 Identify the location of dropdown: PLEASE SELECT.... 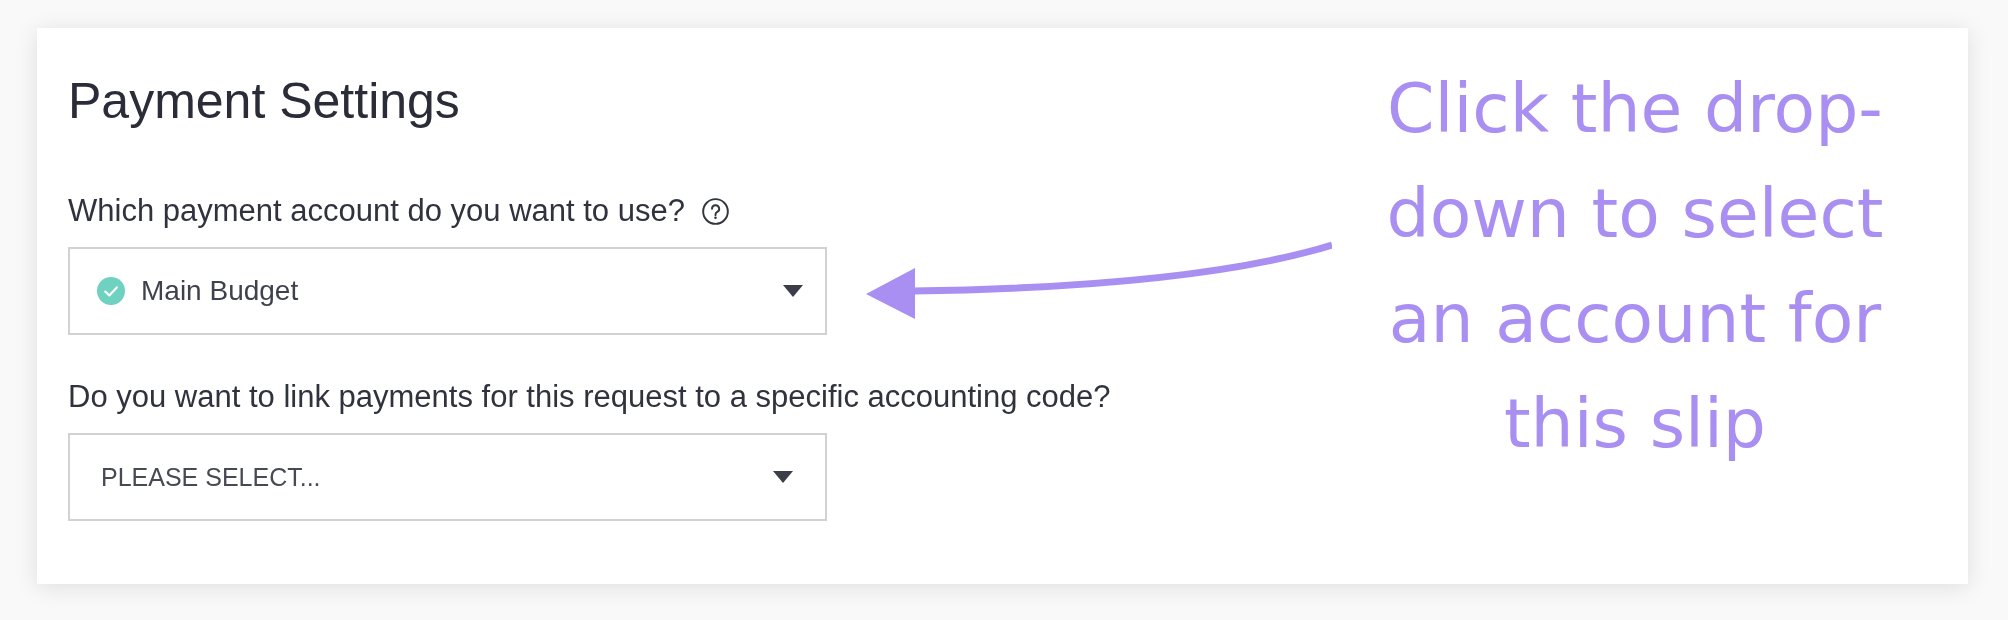
(447, 477).